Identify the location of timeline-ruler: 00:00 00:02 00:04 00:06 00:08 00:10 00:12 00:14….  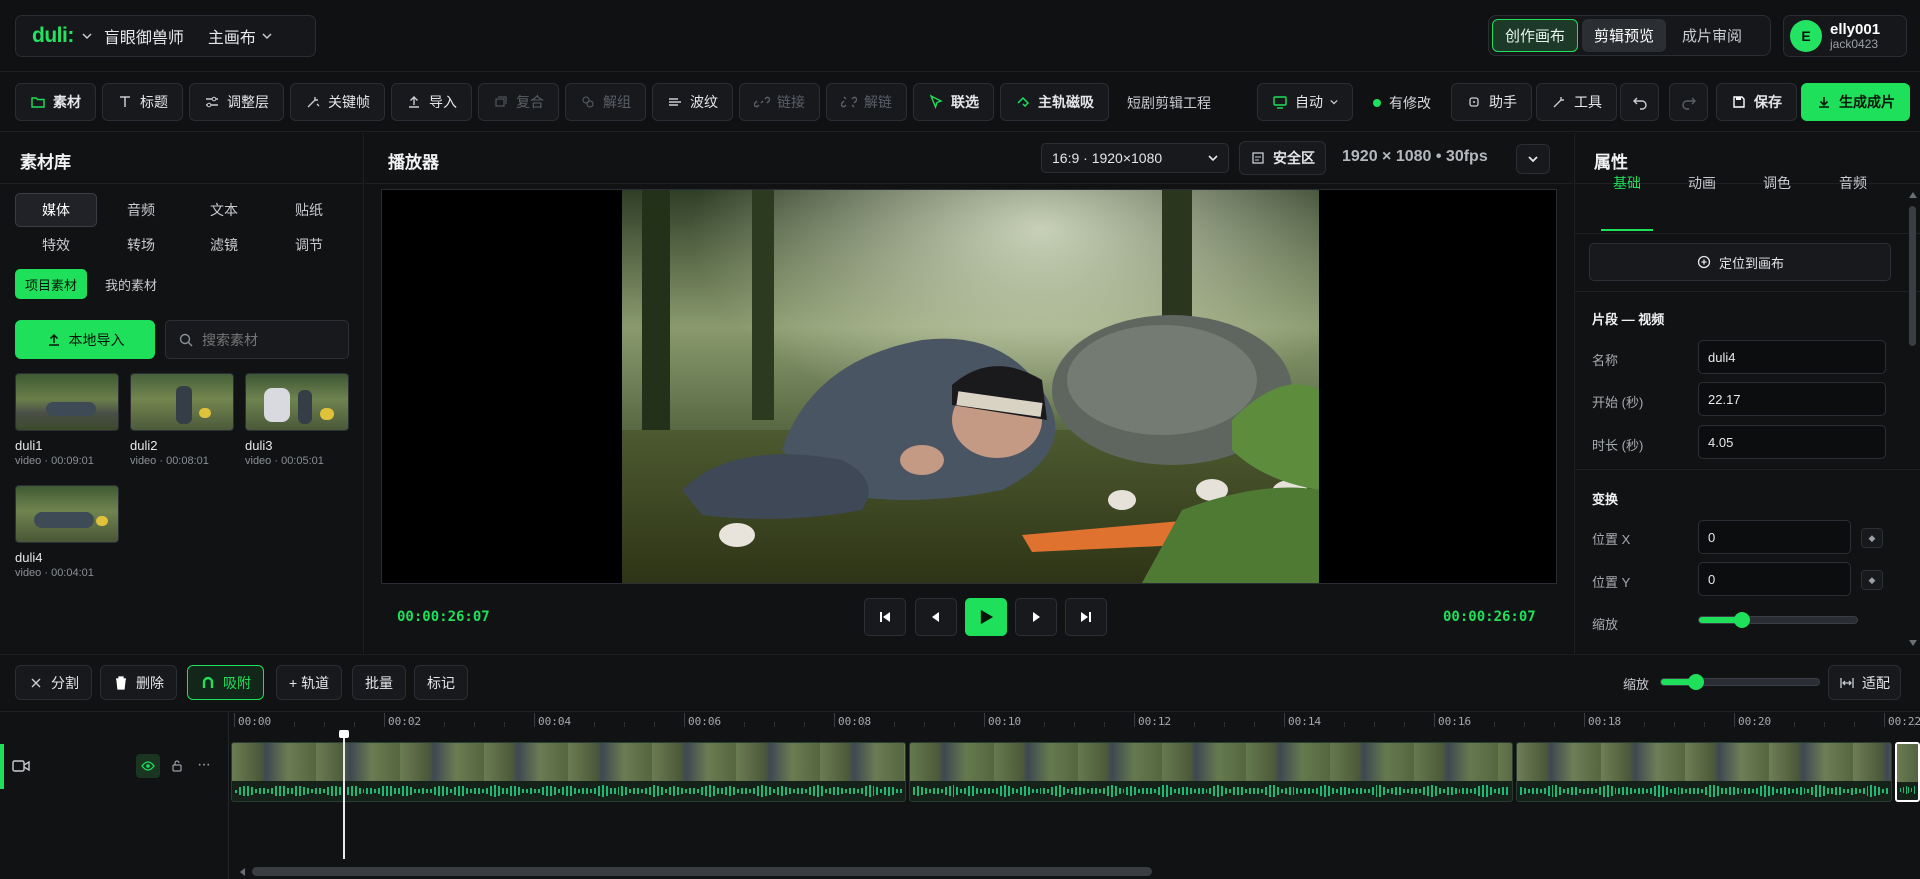
(1074, 695).